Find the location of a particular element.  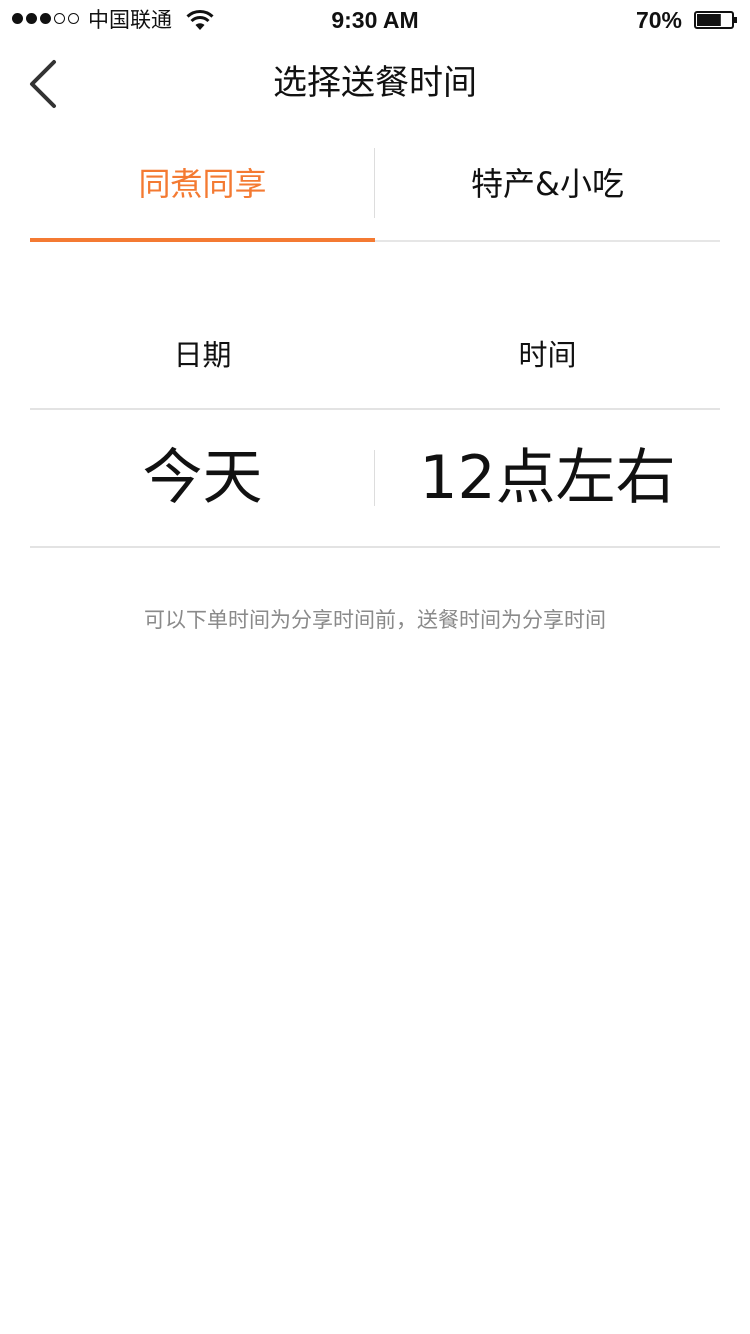

tab-specialty-snacks: 特产&小吃 is located at coordinates (547, 190).